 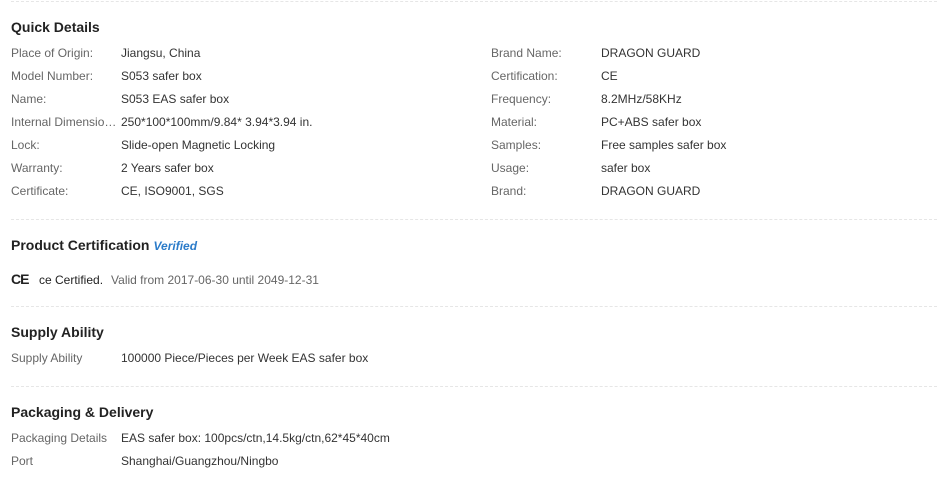 I want to click on detail-value: 250*100*100mm/9.84* 3.94*3.94 in., so click(x=217, y=122).